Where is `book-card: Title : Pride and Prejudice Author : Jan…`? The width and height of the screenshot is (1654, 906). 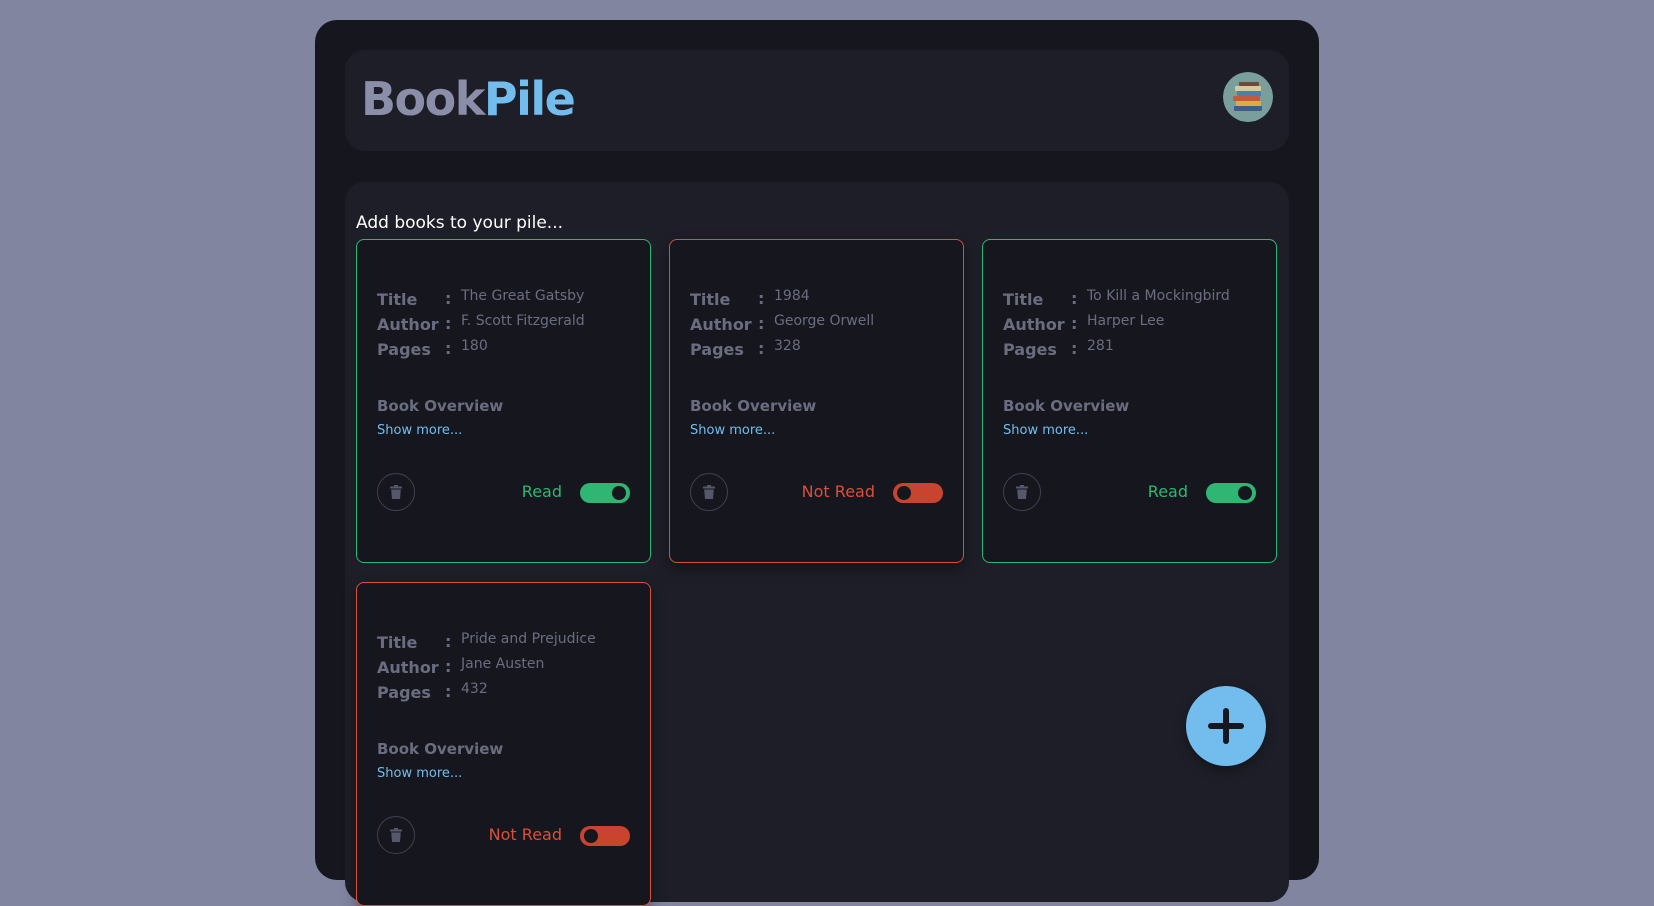
book-card: Title : Pride and Prejudice Author : Jan… is located at coordinates (503, 744).